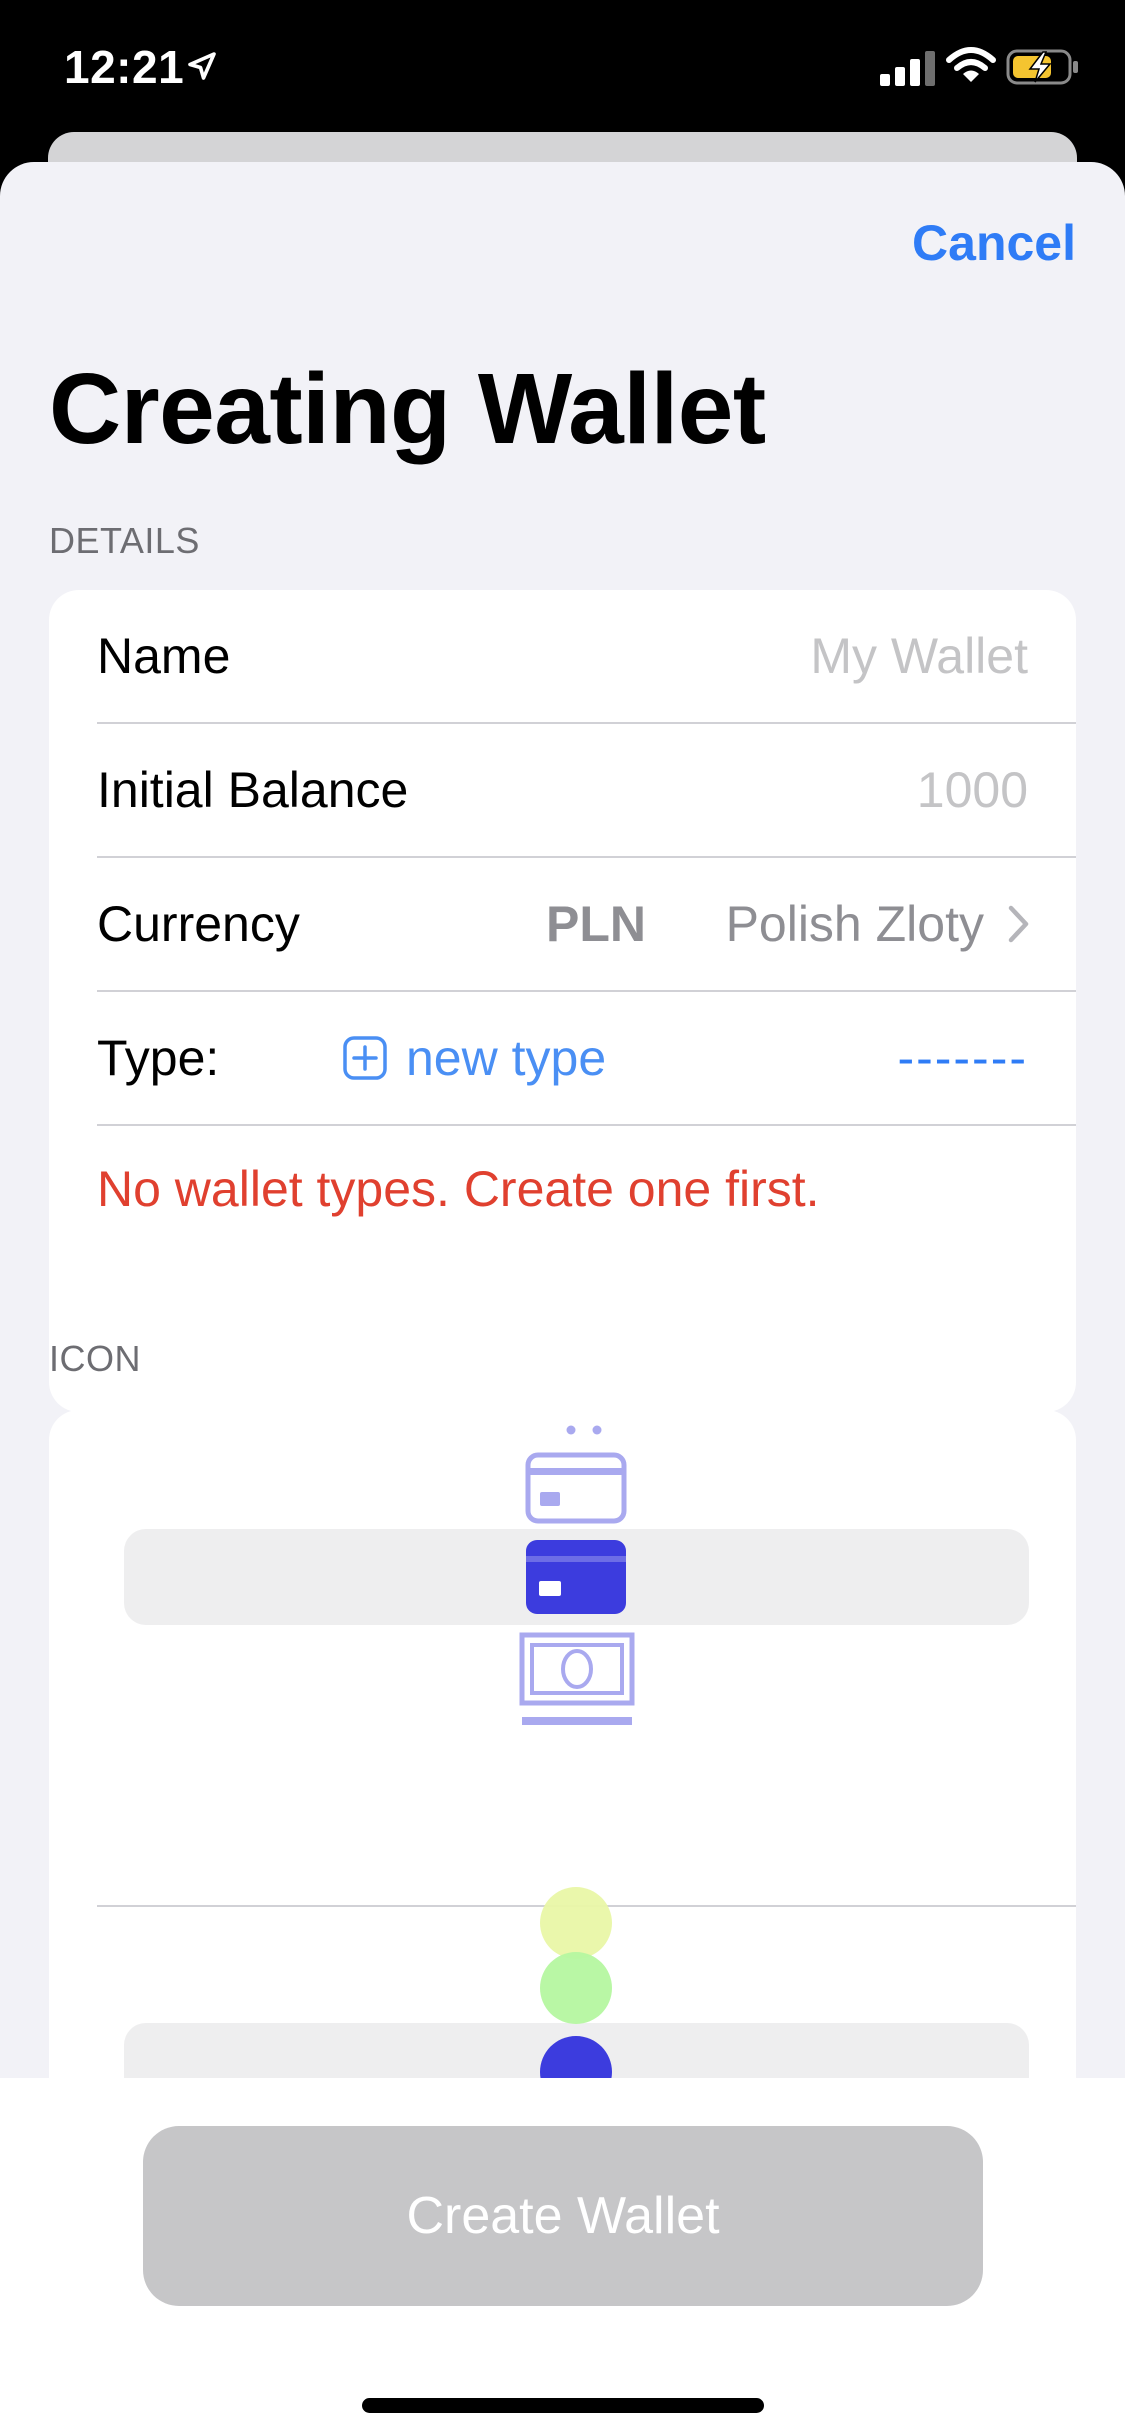 This screenshot has width=1125, height=2436. Describe the element at coordinates (1042, 67) in the screenshot. I see `battery-charging-icon` at that location.